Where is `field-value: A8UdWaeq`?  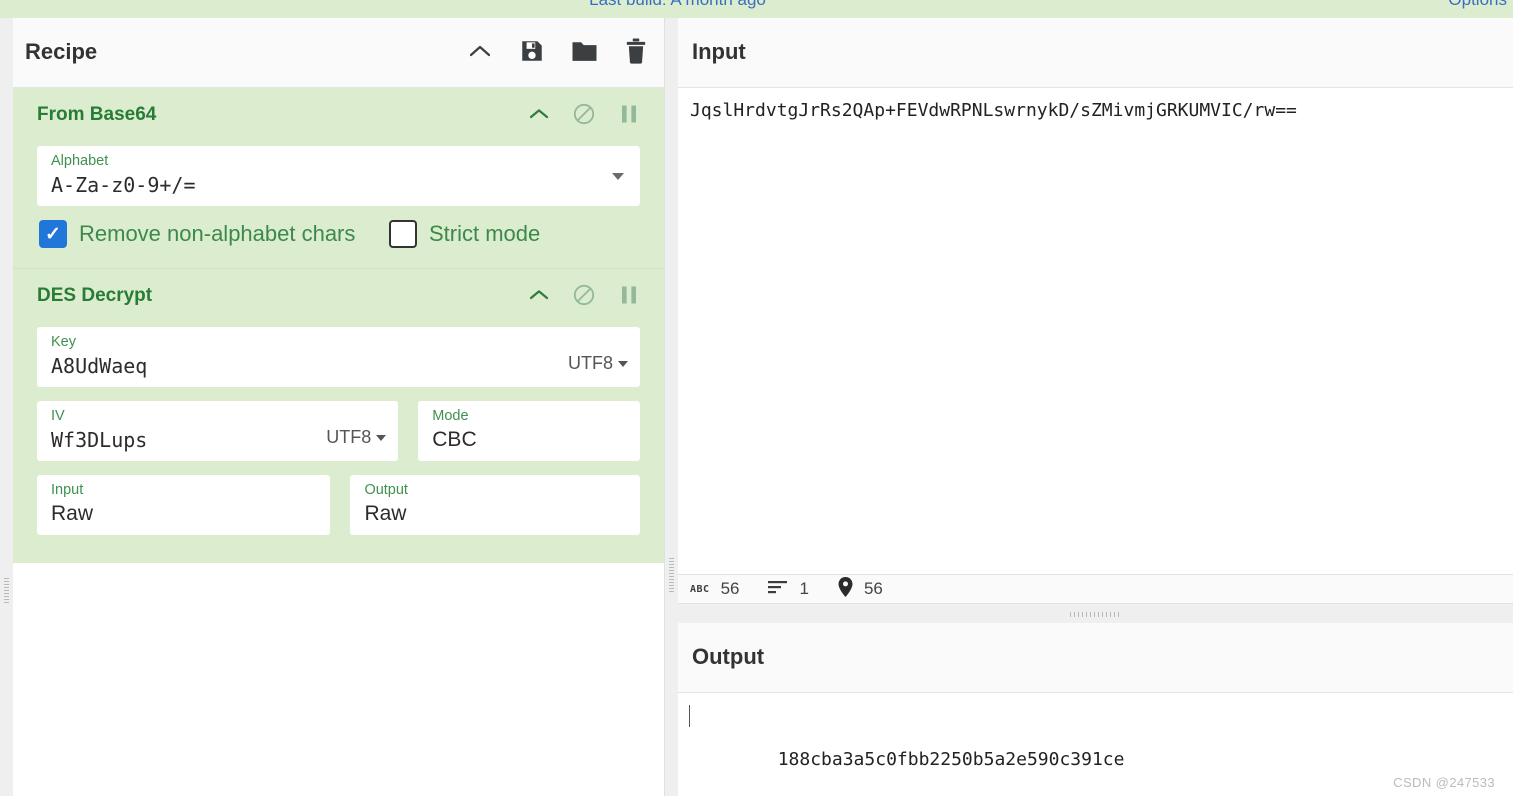
field-value: A8UdWaeq is located at coordinates (99, 366).